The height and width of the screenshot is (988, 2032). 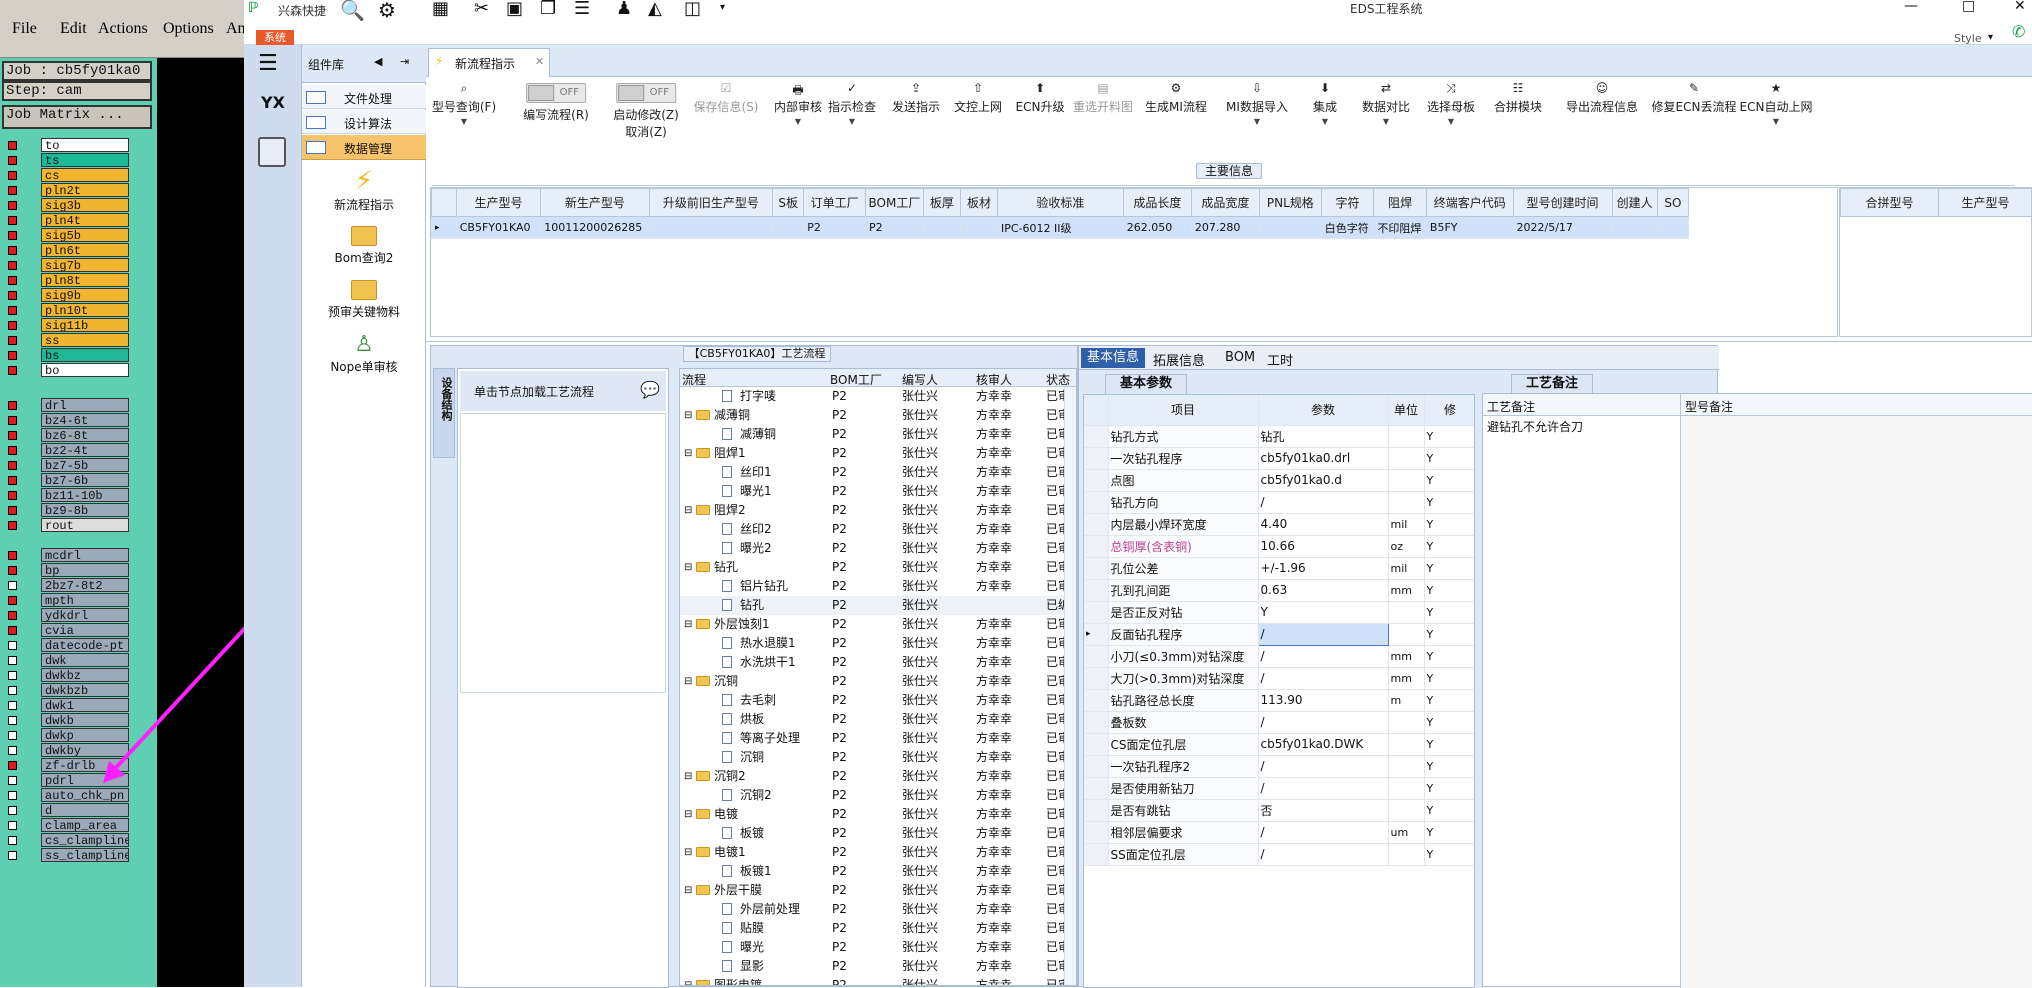 I want to click on layer-row: mcdrl, so click(x=66, y=555).